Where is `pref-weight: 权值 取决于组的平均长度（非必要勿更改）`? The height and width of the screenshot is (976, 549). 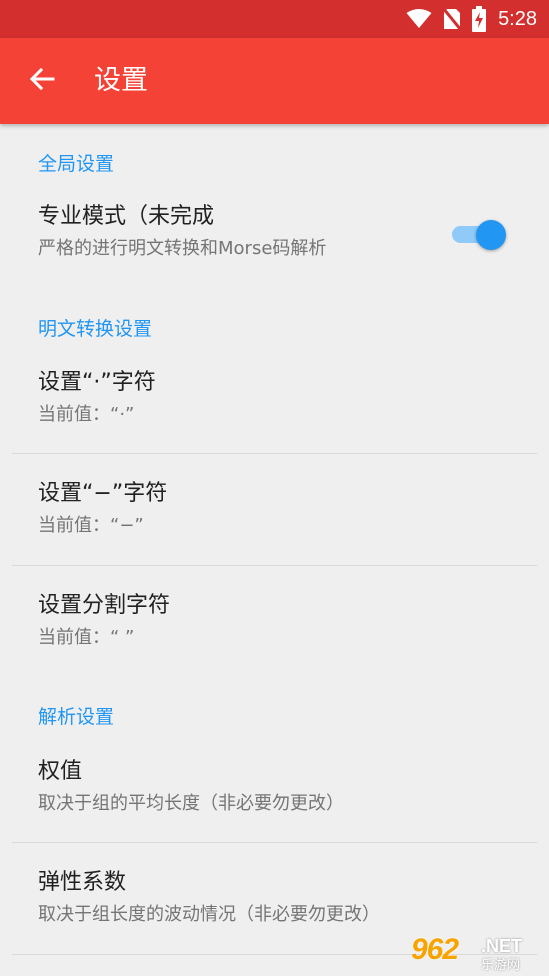 pref-weight: 权值 取决于组的平均长度（非必要勿更改） is located at coordinates (274, 793).